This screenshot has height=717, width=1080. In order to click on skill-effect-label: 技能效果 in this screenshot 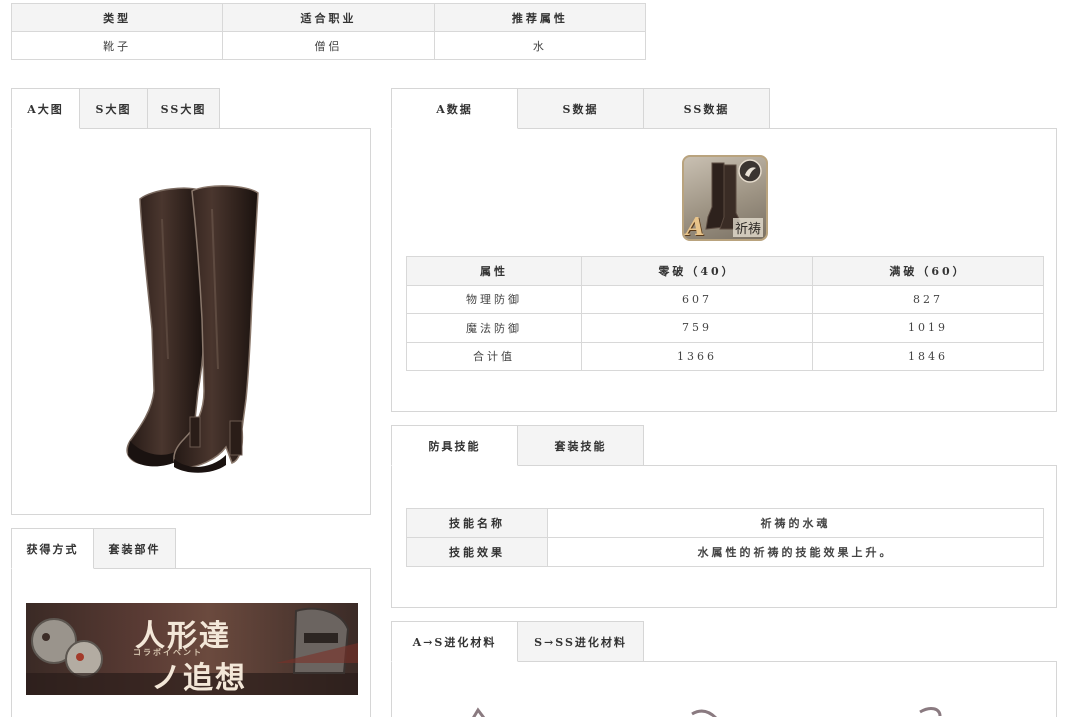, I will do `click(477, 552)`.